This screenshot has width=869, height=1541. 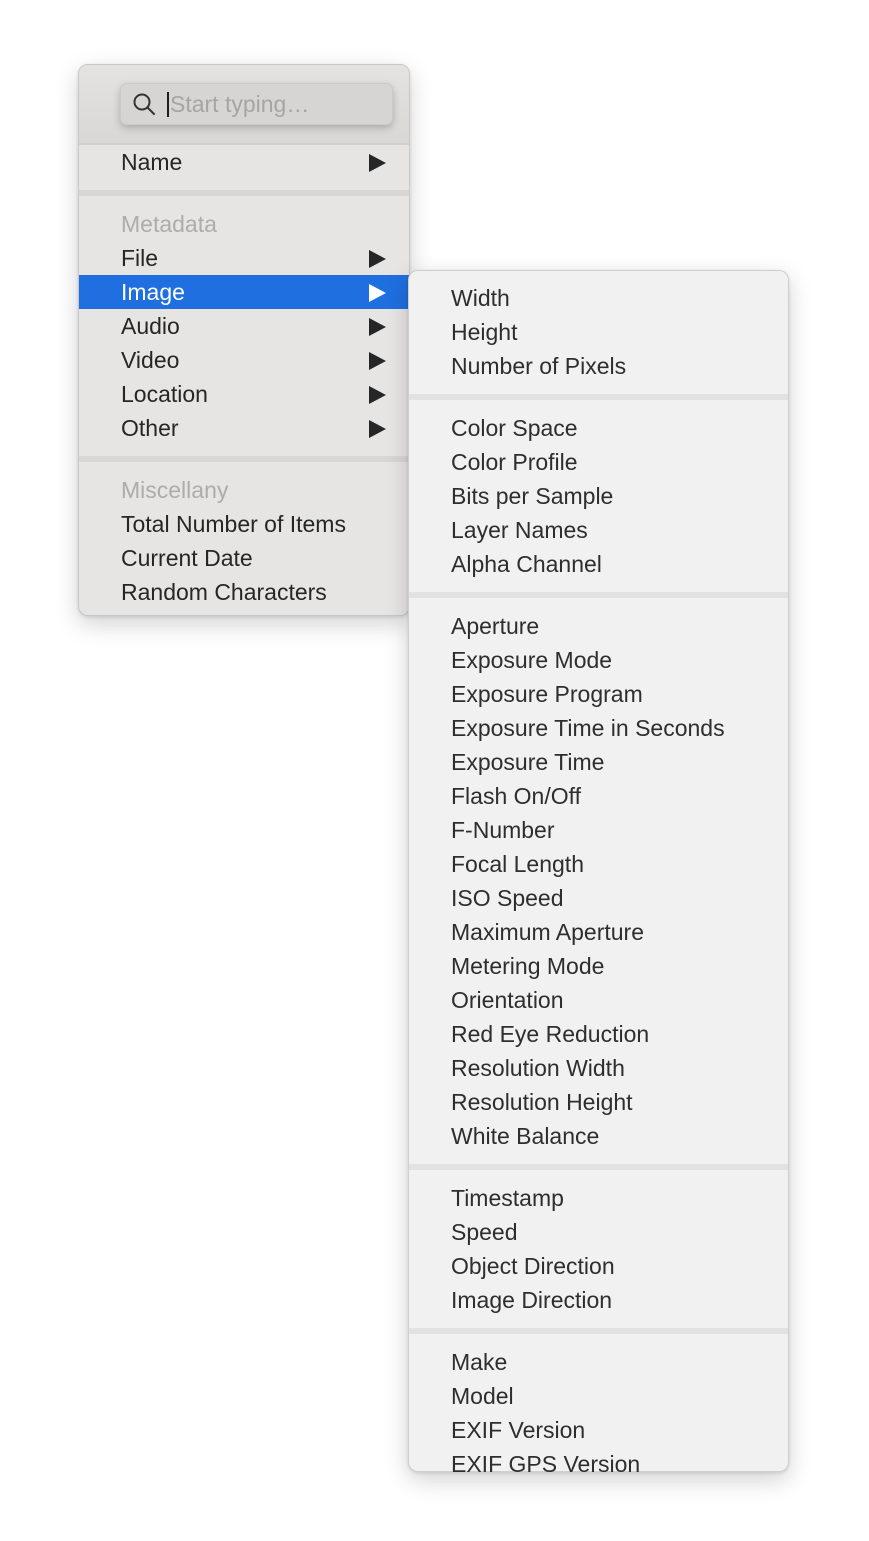 I want to click on menu-item-label: Name, so click(x=152, y=162).